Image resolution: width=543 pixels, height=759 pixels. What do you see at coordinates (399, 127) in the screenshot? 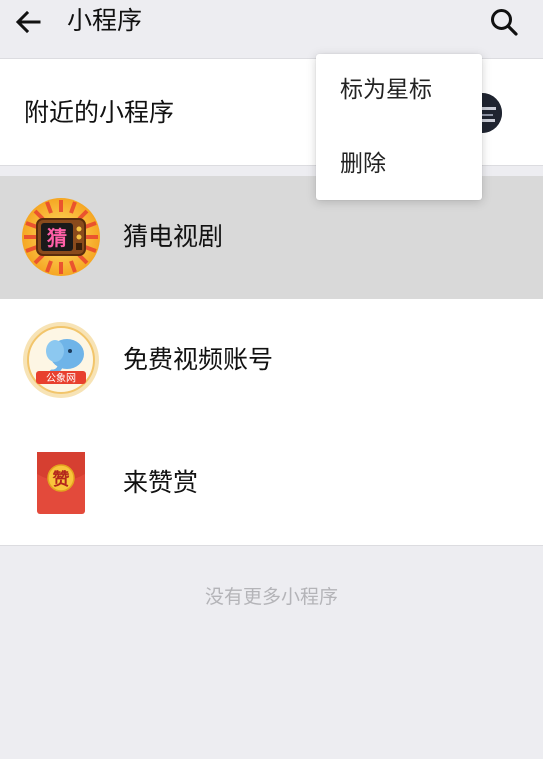
I see `context-menu: 标为星标 删除` at bounding box center [399, 127].